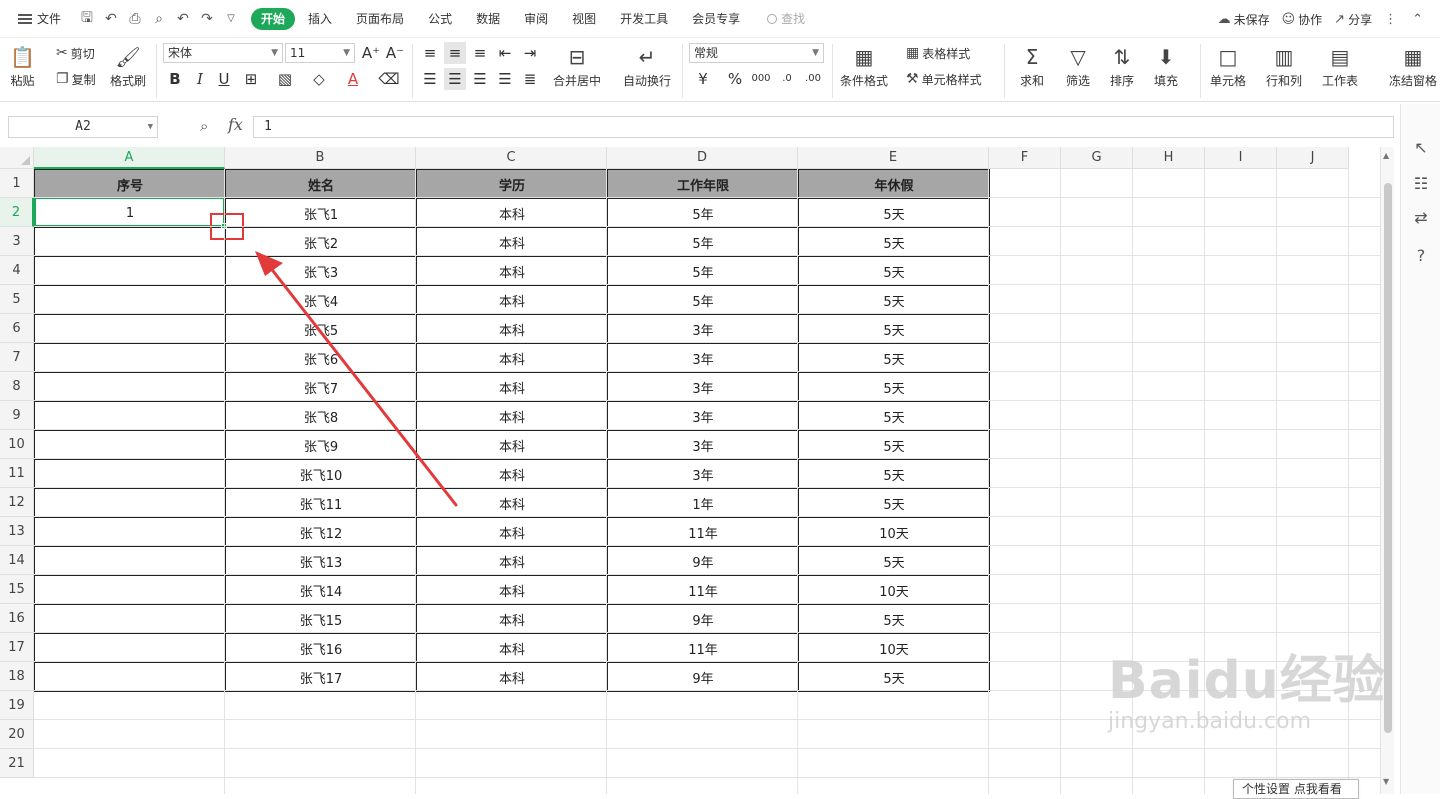 The image size is (1440, 799). I want to click on row-header-10: 10, so click(17, 444).